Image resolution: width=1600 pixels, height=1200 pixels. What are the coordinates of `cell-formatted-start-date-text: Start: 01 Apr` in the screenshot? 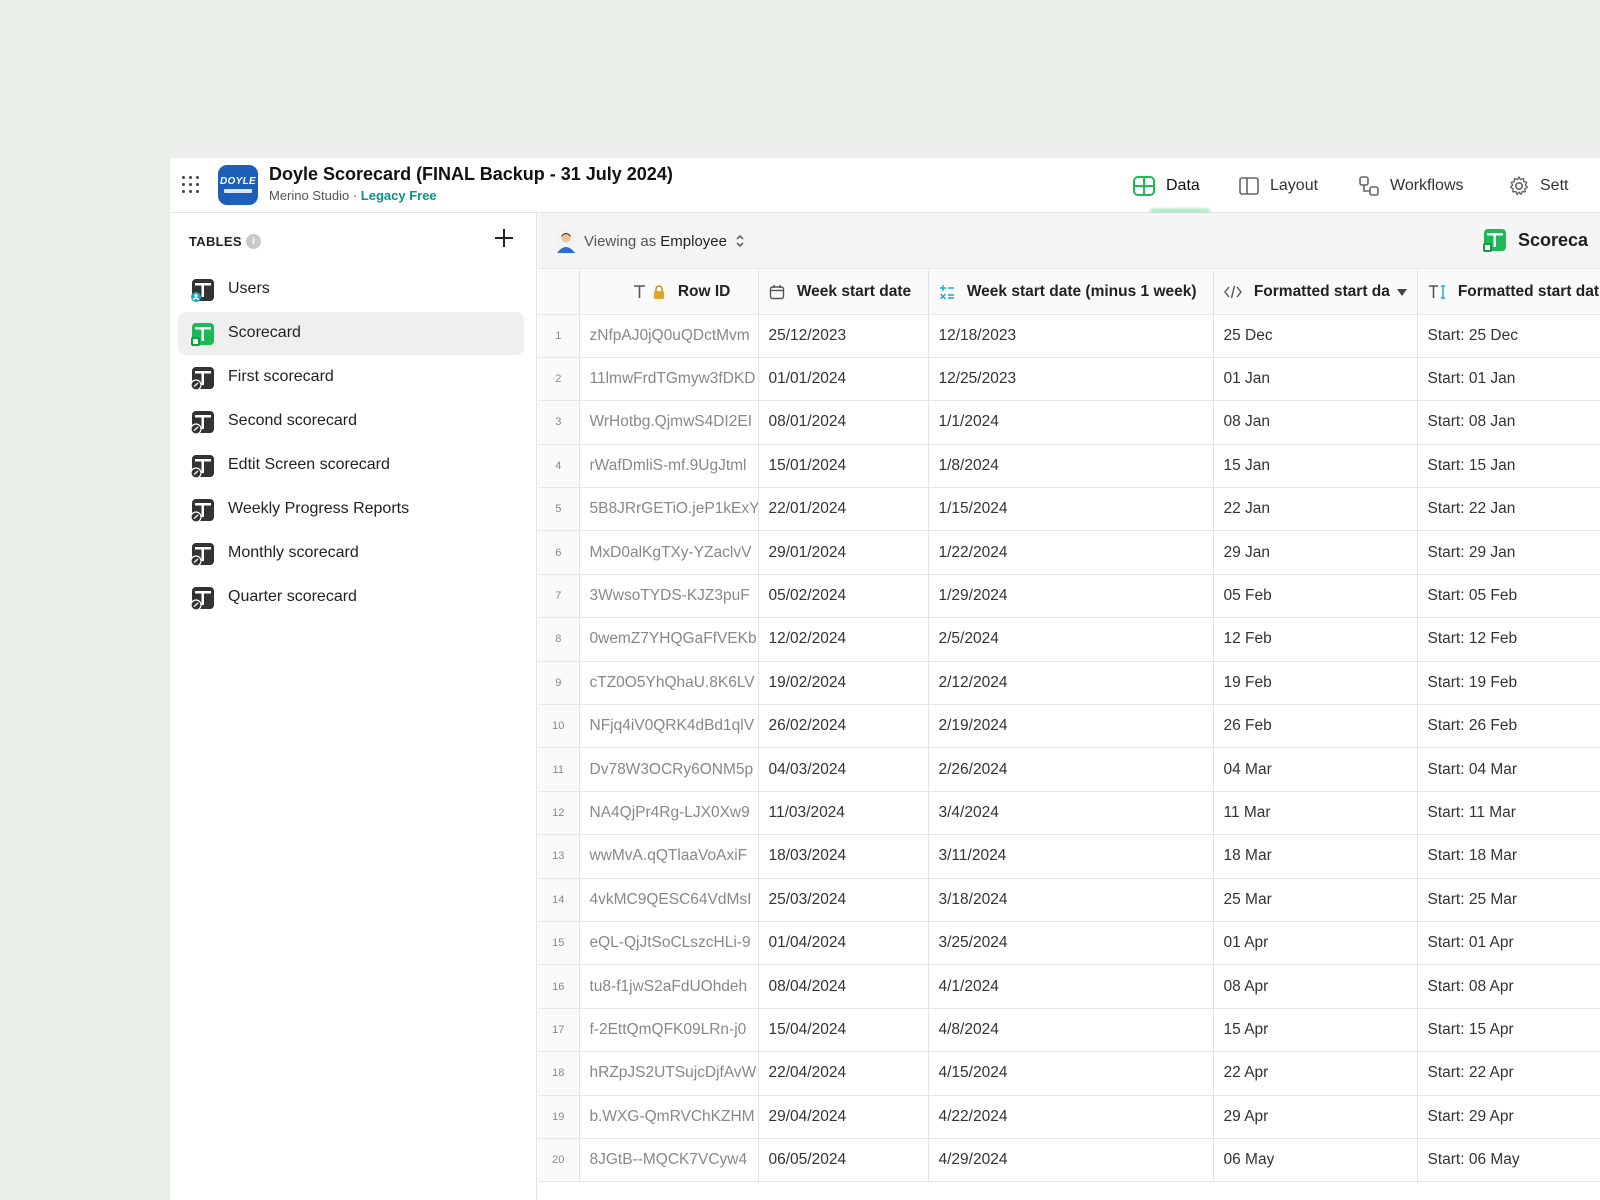 It's located at (1508, 943).